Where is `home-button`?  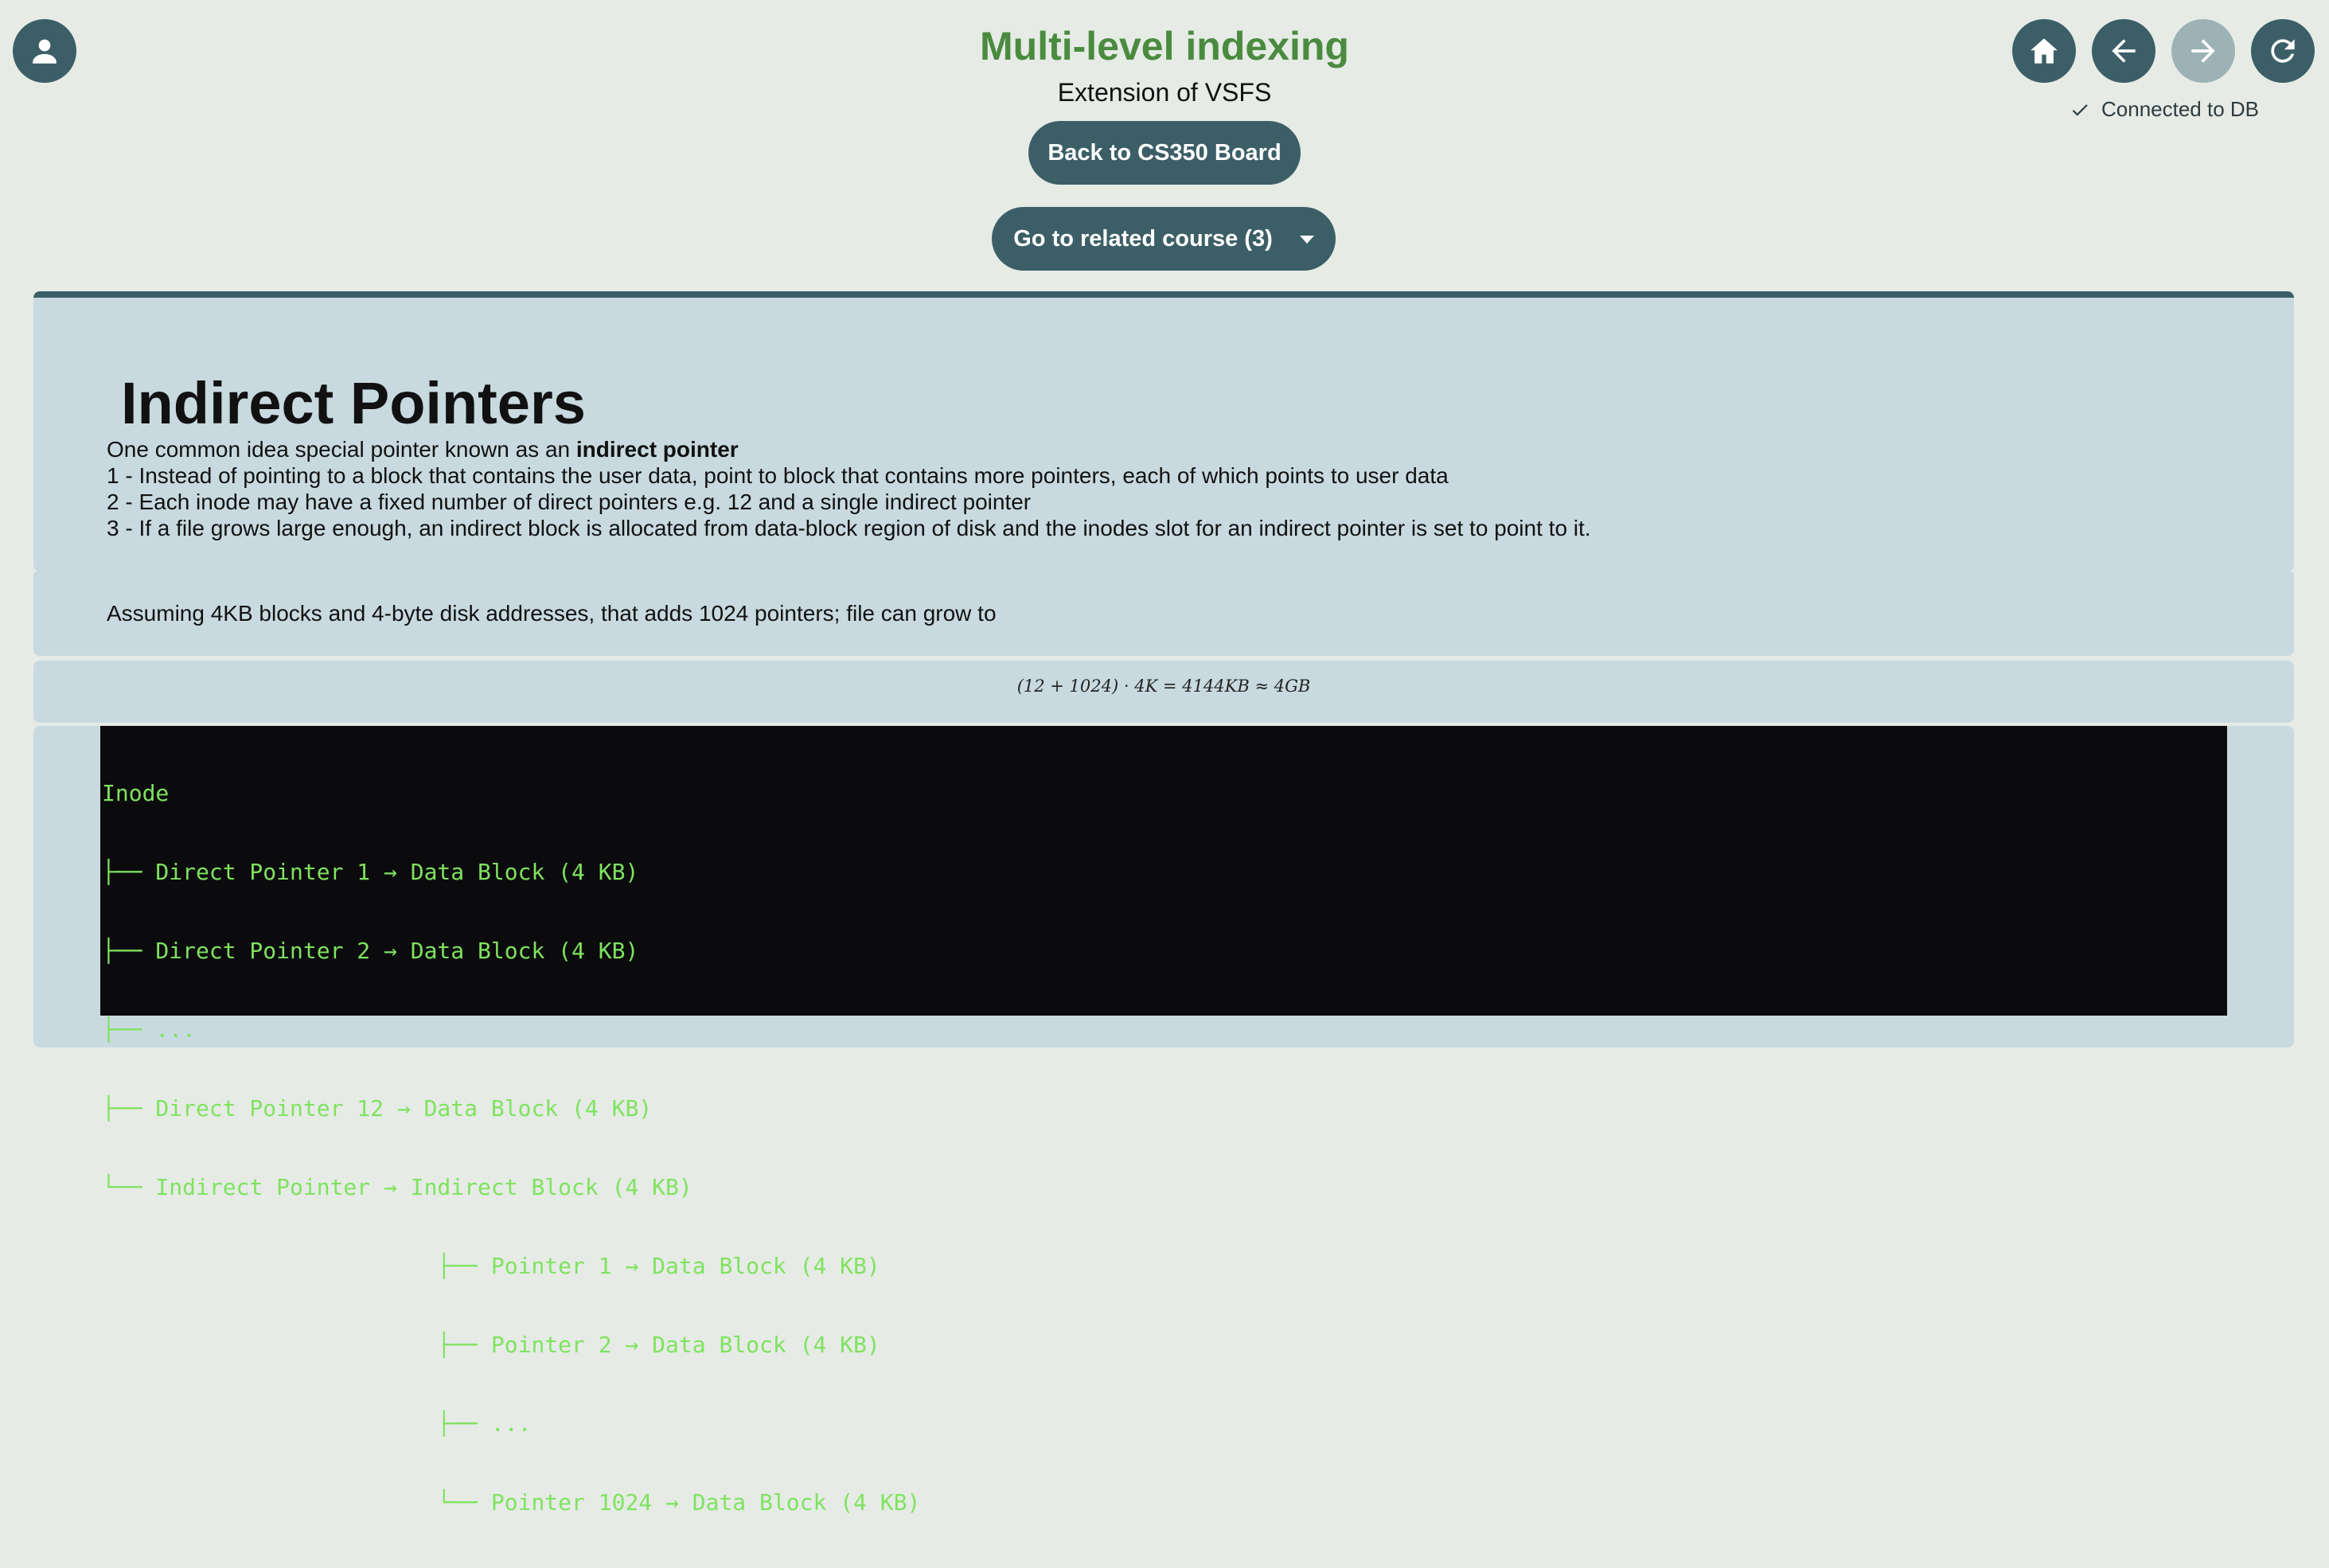 home-button is located at coordinates (2044, 51).